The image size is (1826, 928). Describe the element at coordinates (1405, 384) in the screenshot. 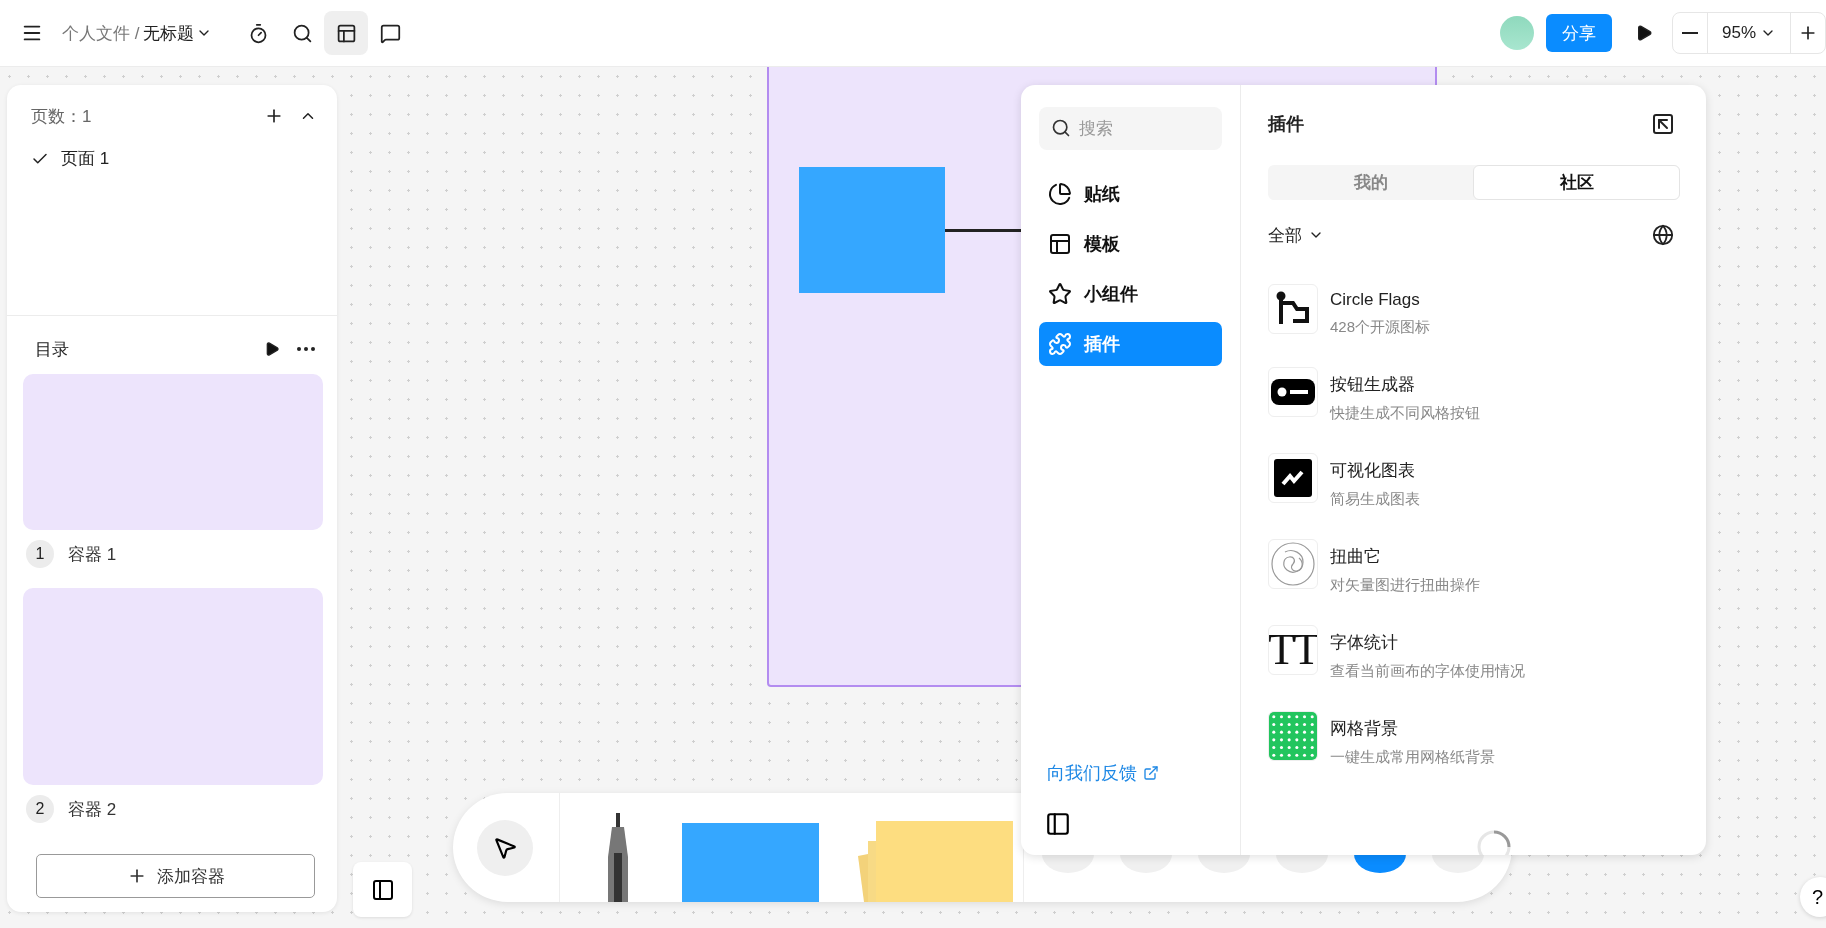

I see `plugin-name: 按钮生成器` at that location.